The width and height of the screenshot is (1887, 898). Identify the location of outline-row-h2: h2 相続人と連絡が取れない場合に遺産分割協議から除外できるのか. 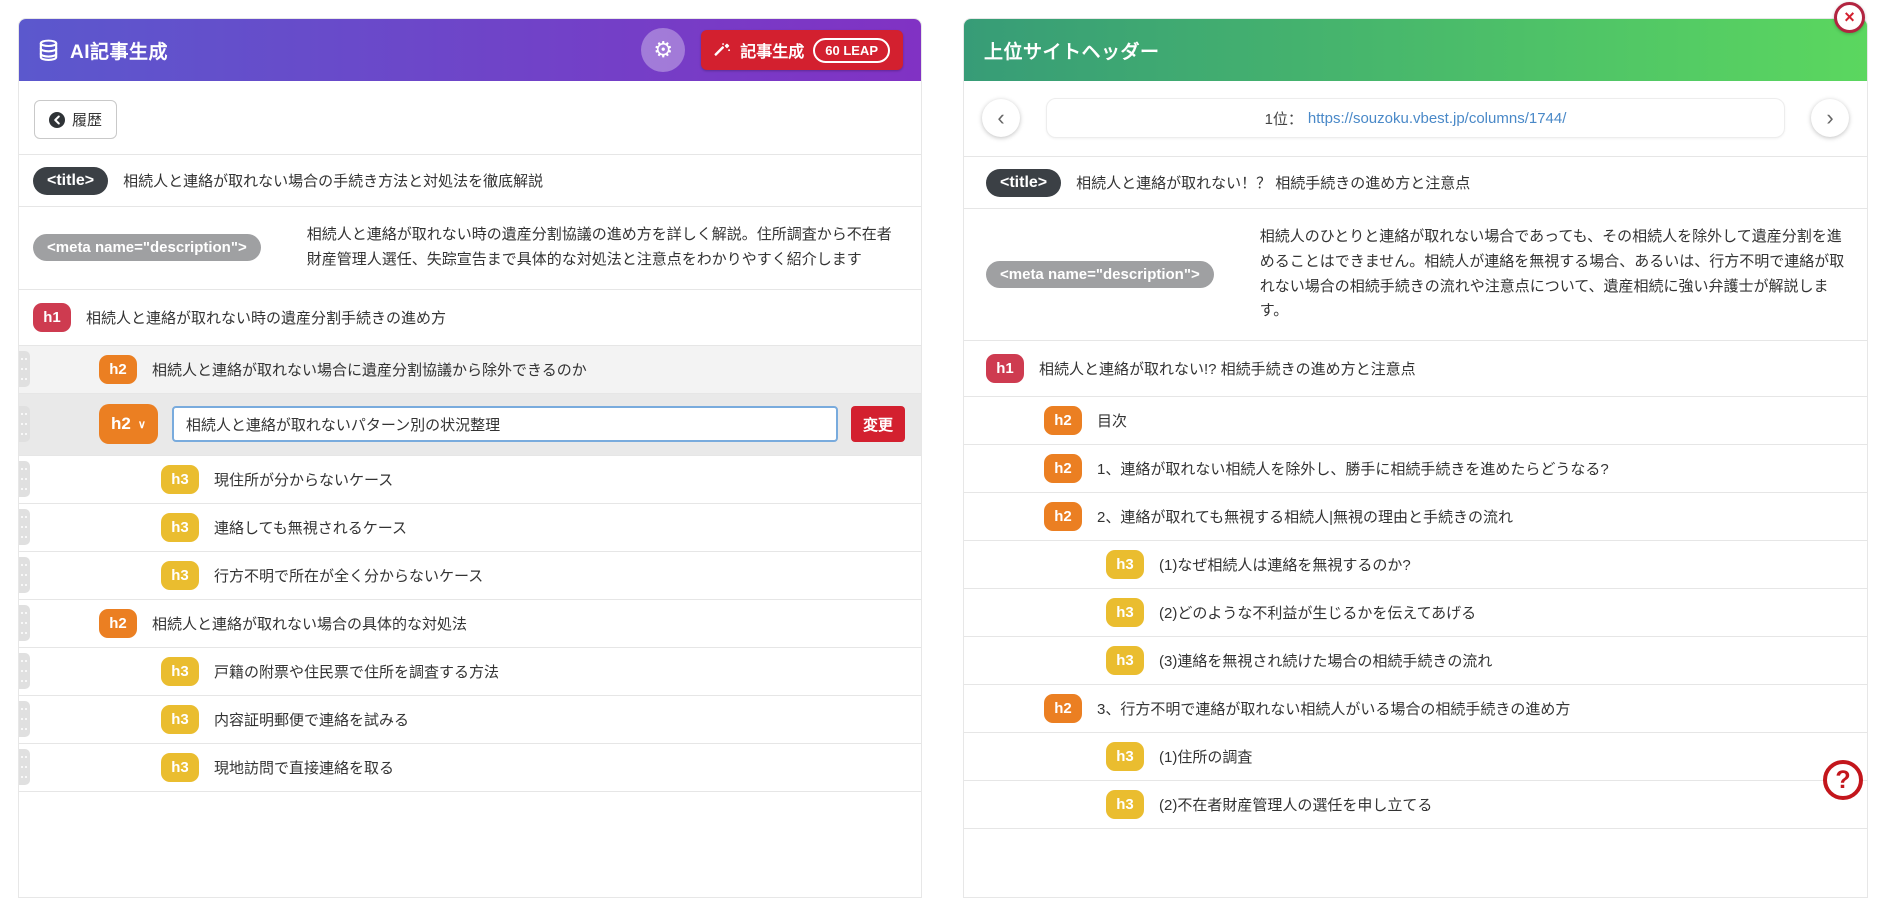
(470, 369).